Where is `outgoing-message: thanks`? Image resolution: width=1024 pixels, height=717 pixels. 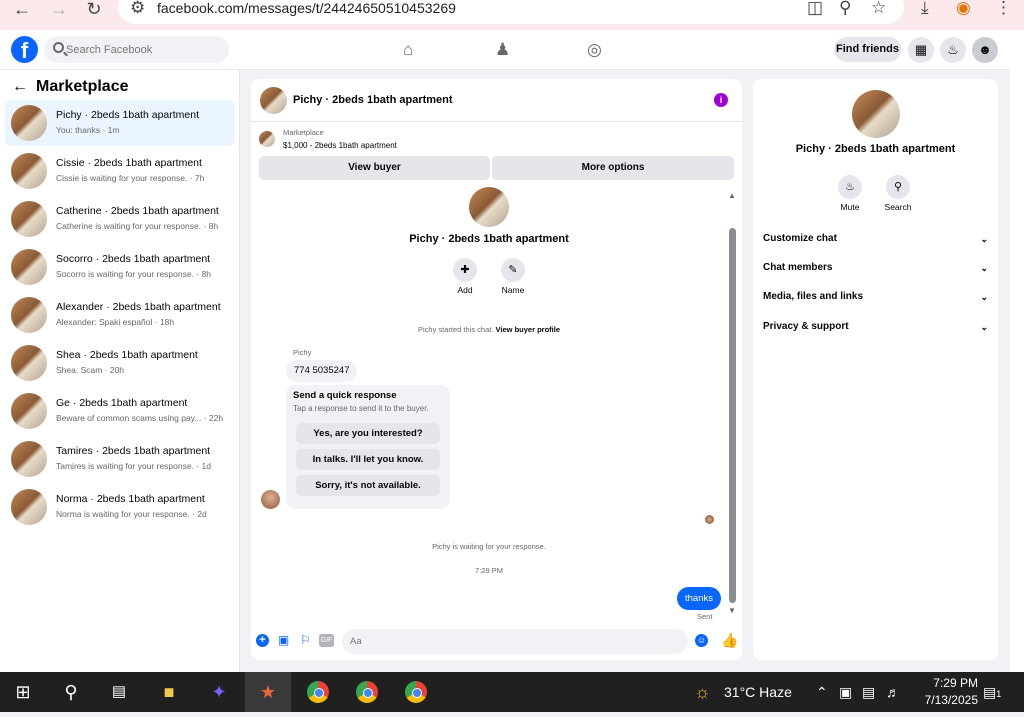 outgoing-message: thanks is located at coordinates (699, 598).